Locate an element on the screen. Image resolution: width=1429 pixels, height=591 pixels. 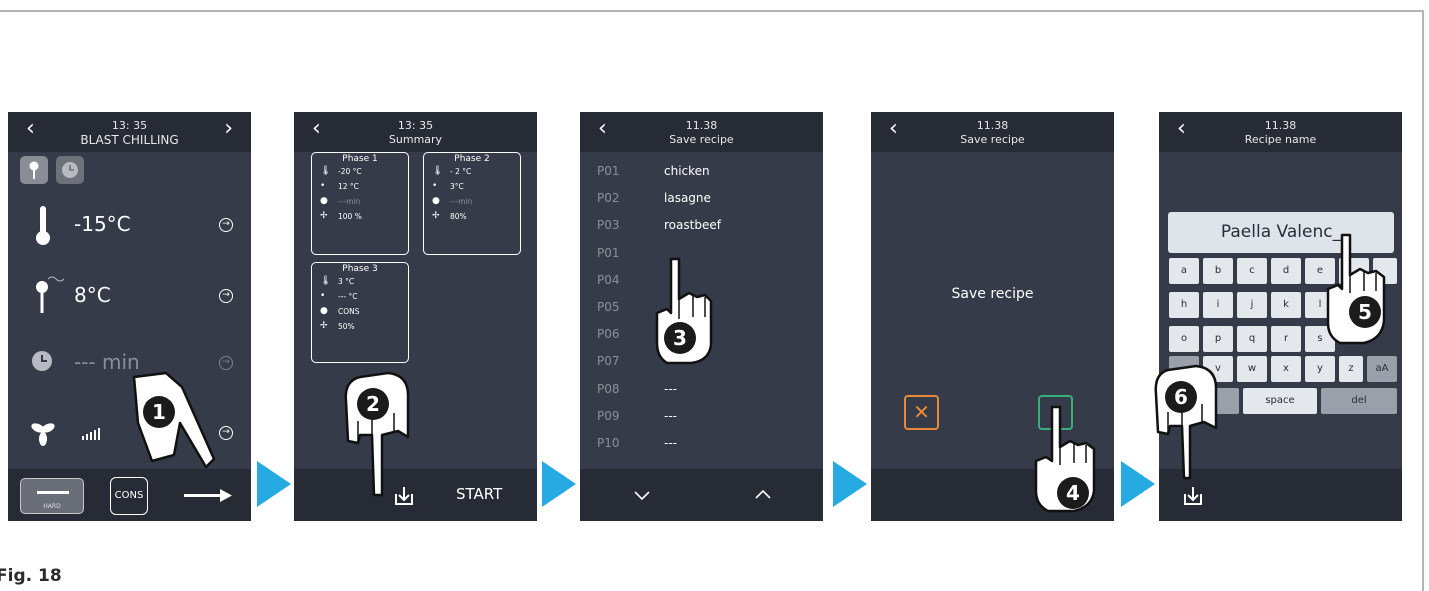
key: k is located at coordinates (1286, 305).